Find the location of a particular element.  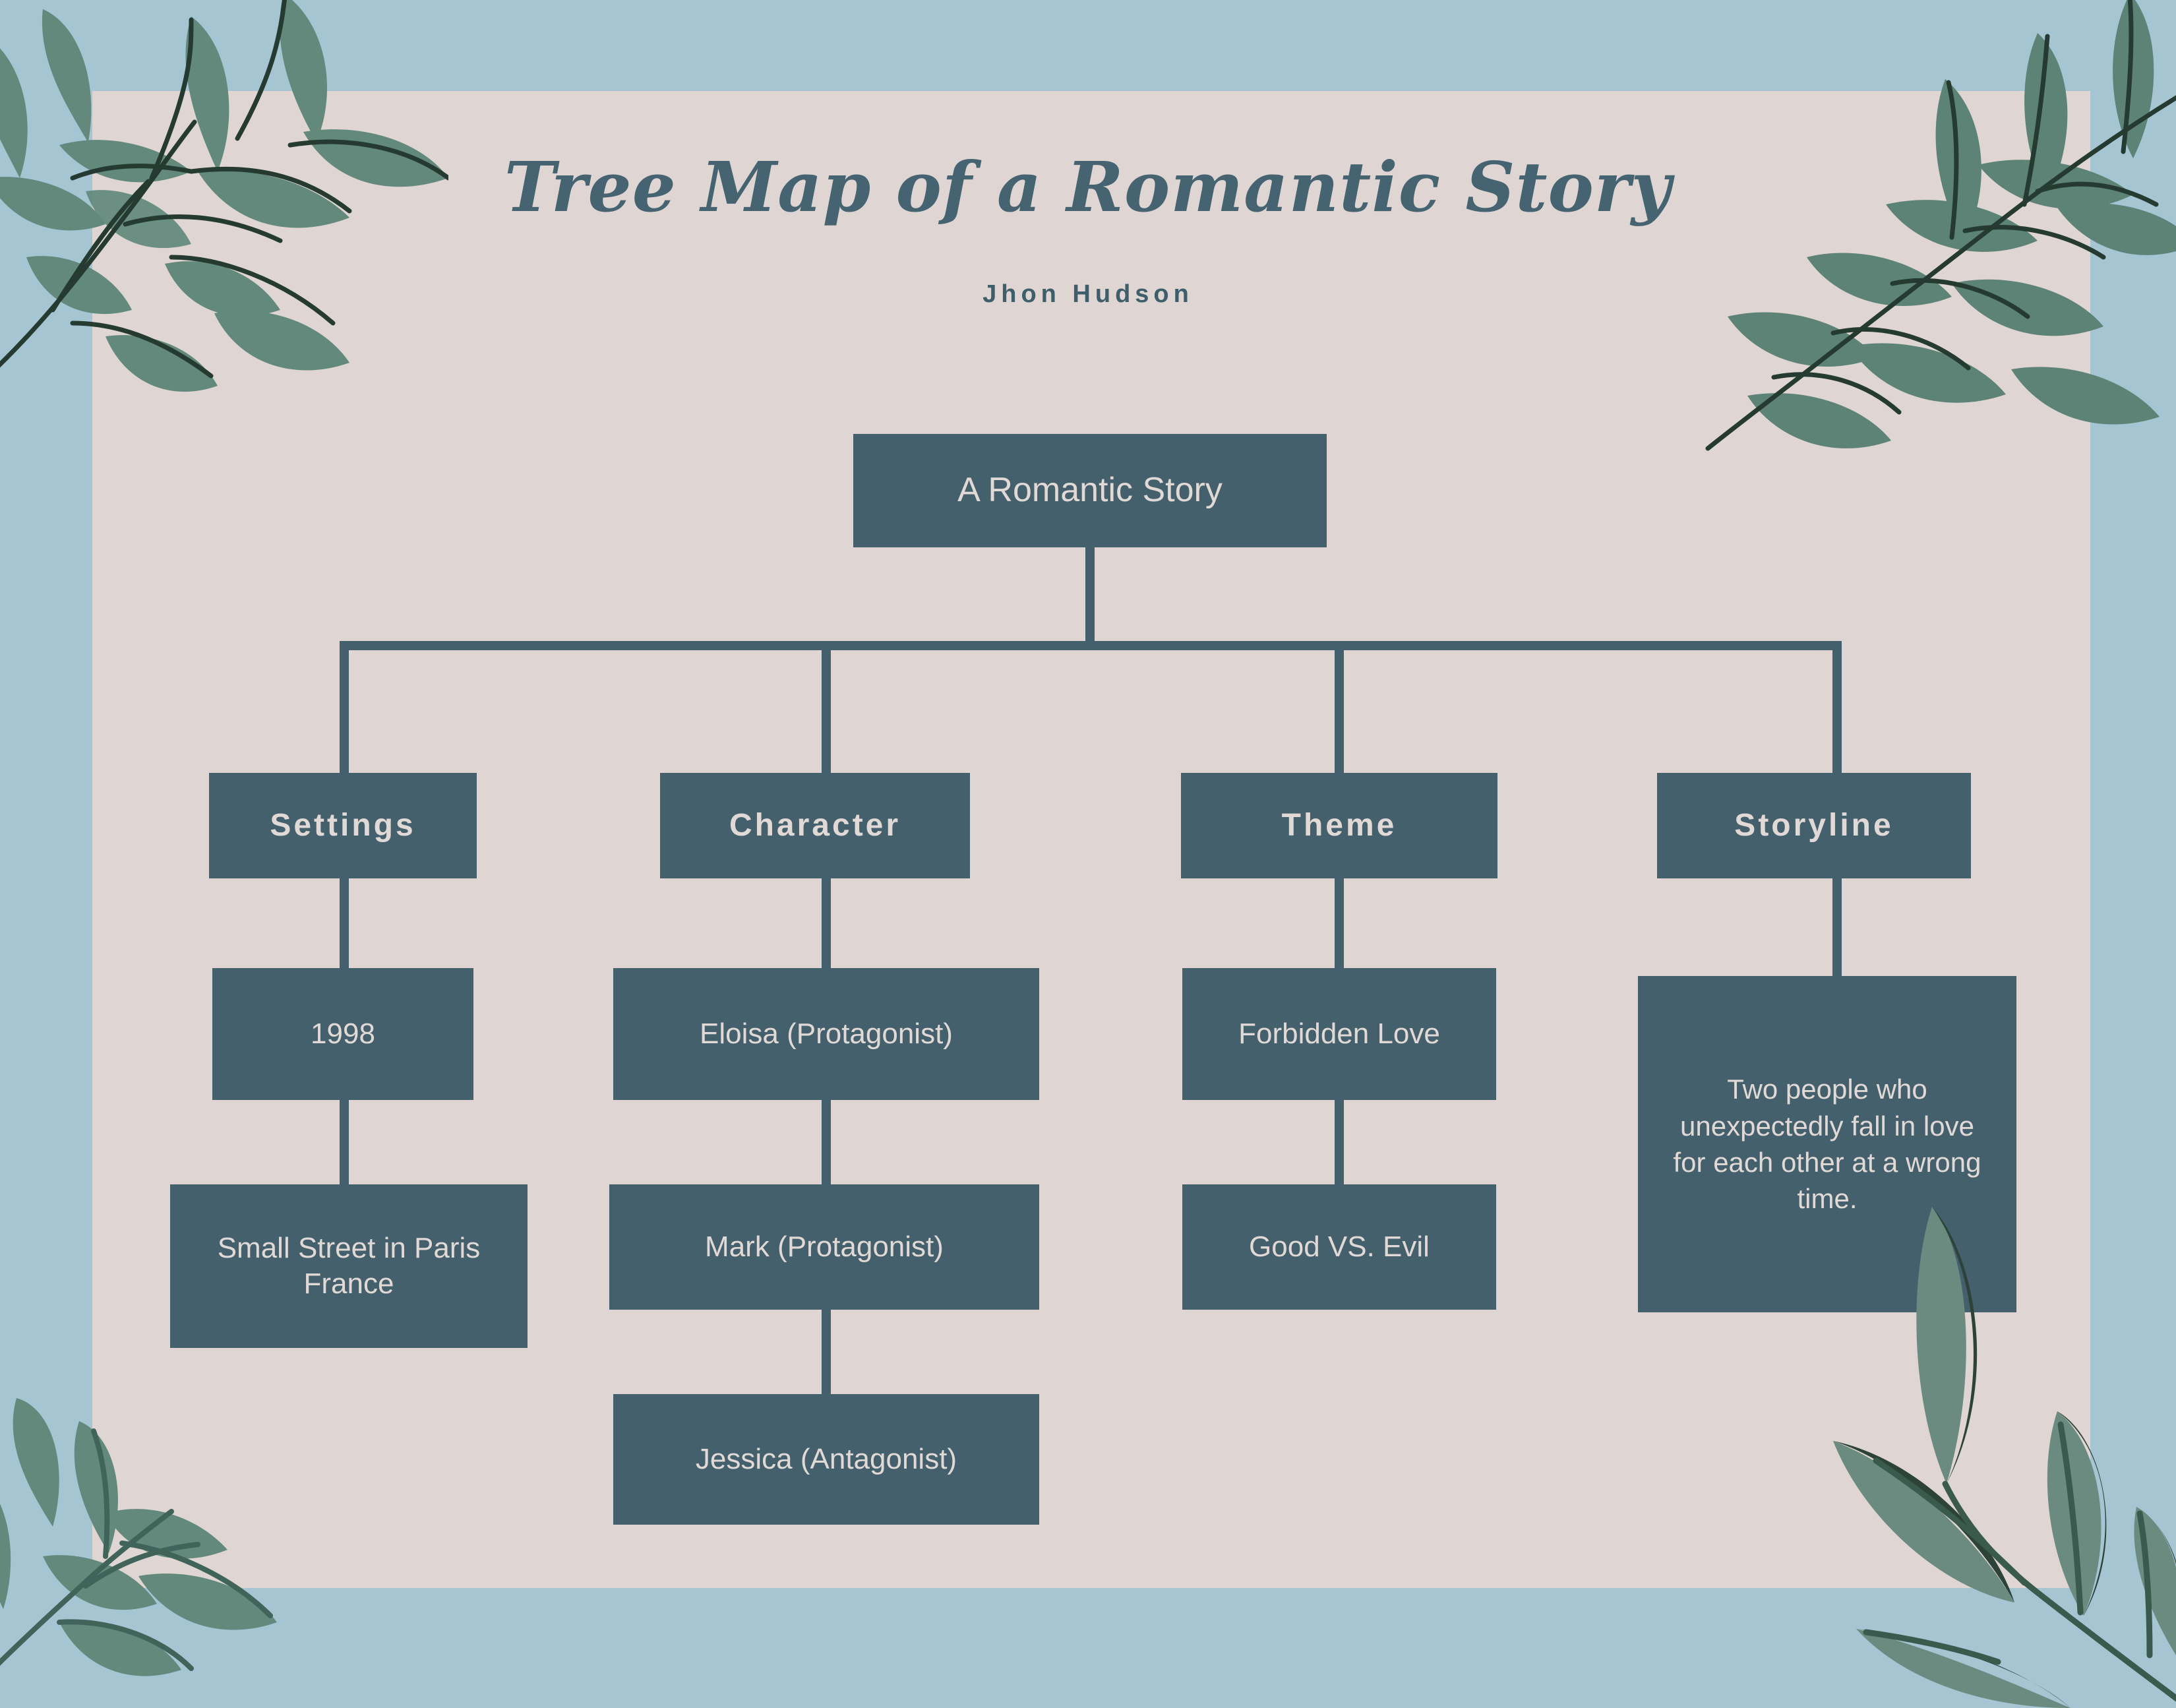

node-category-theme-label: Theme is located at coordinates (1339, 825).